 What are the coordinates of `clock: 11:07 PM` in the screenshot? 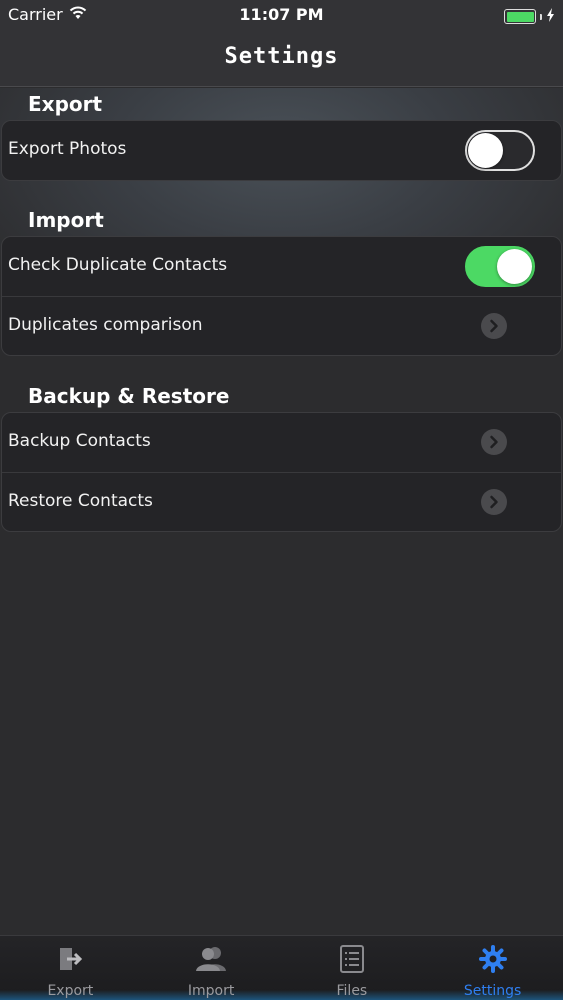 It's located at (281, 14).